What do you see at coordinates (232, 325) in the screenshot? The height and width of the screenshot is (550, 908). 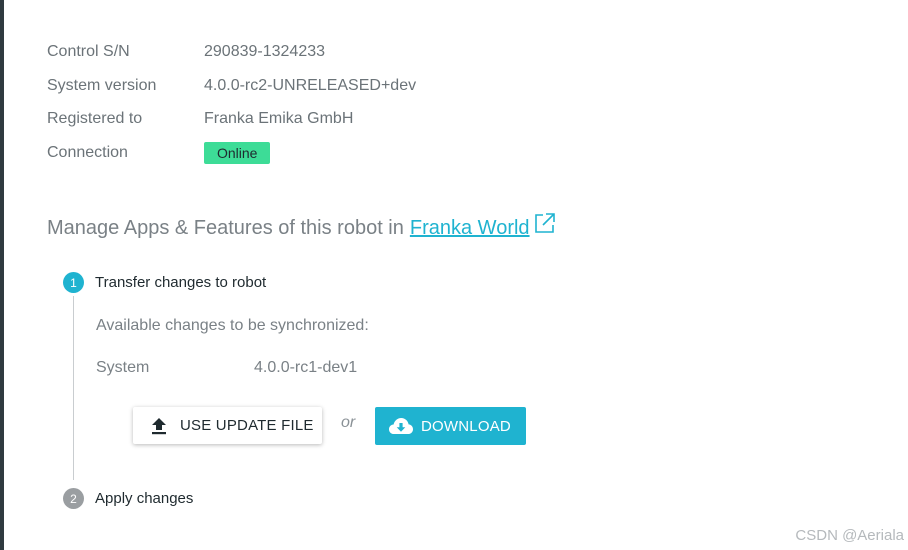 I see `available-changes-label: Available changes to be synchronized:` at bounding box center [232, 325].